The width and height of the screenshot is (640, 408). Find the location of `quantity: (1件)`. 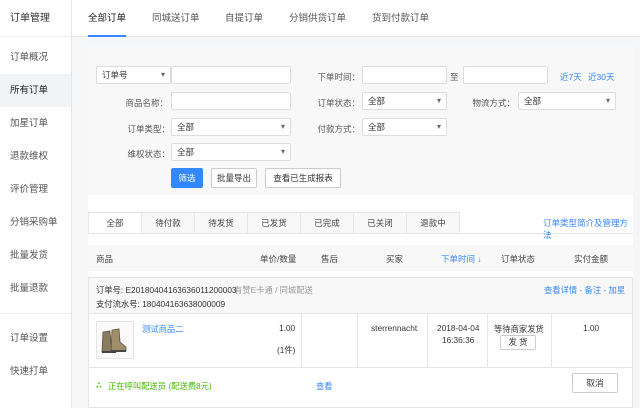

quantity: (1件) is located at coordinates (286, 350).